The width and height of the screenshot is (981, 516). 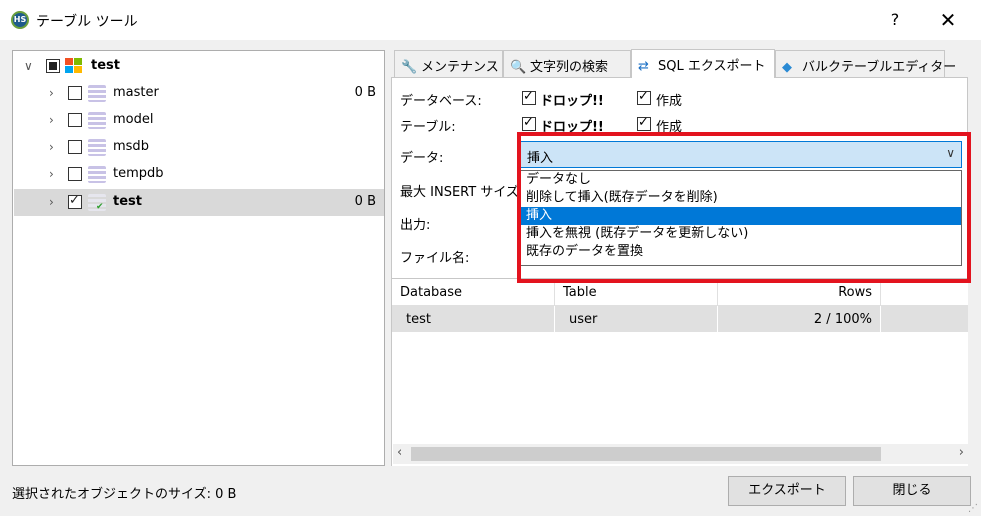 What do you see at coordinates (473, 292) in the screenshot?
I see `column-header-database: Database` at bounding box center [473, 292].